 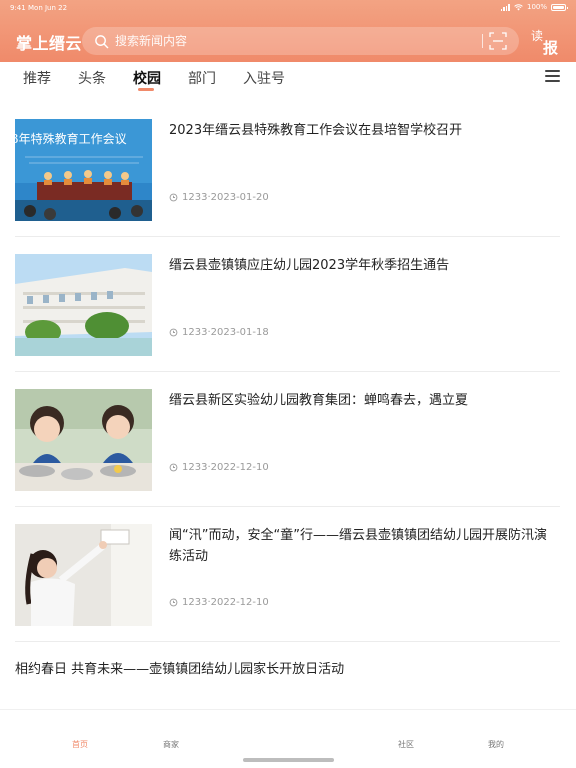 I want to click on news-meta: 1233·2023-01-20, so click(x=219, y=197).